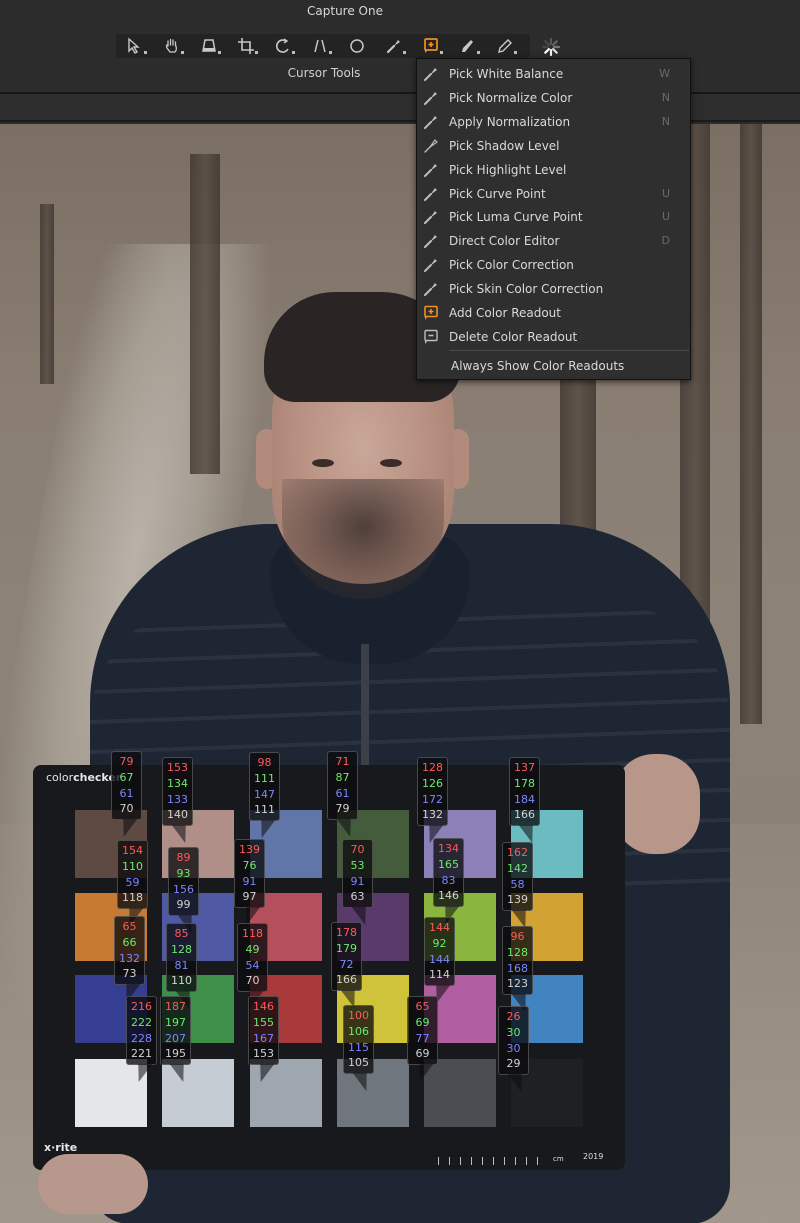 Image resolution: width=800 pixels, height=1223 pixels. Describe the element at coordinates (524, 815) in the screenshot. I see `readout-luminance-value: 166` at that location.